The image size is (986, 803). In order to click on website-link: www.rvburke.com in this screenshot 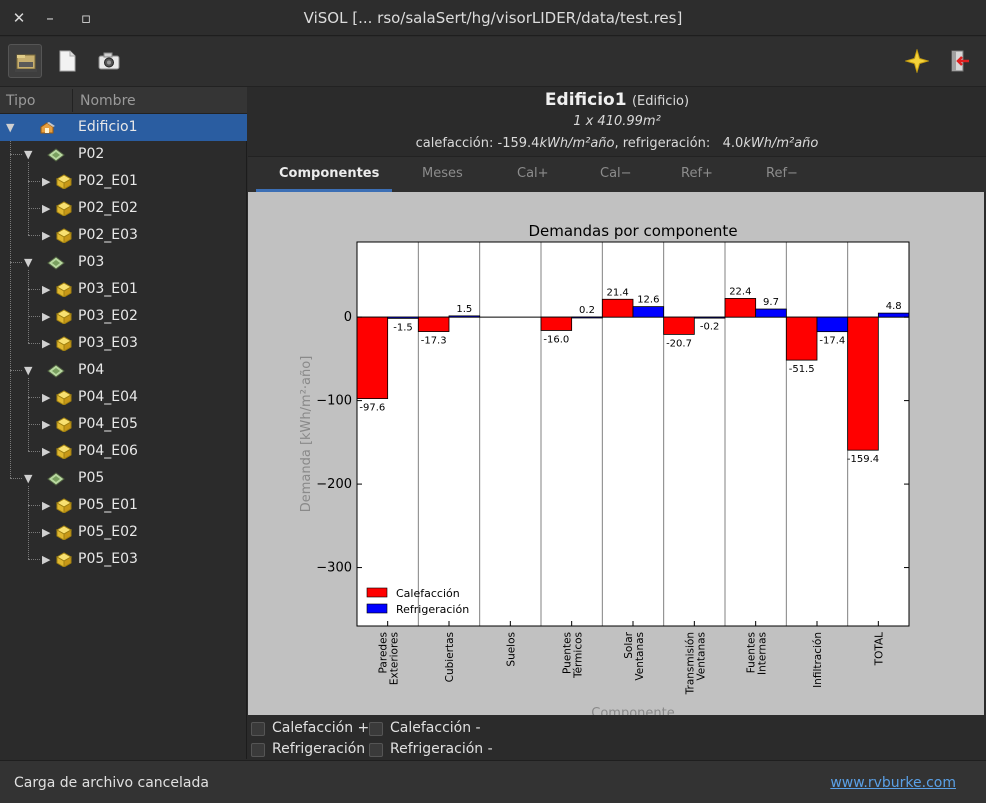, I will do `click(893, 783)`.